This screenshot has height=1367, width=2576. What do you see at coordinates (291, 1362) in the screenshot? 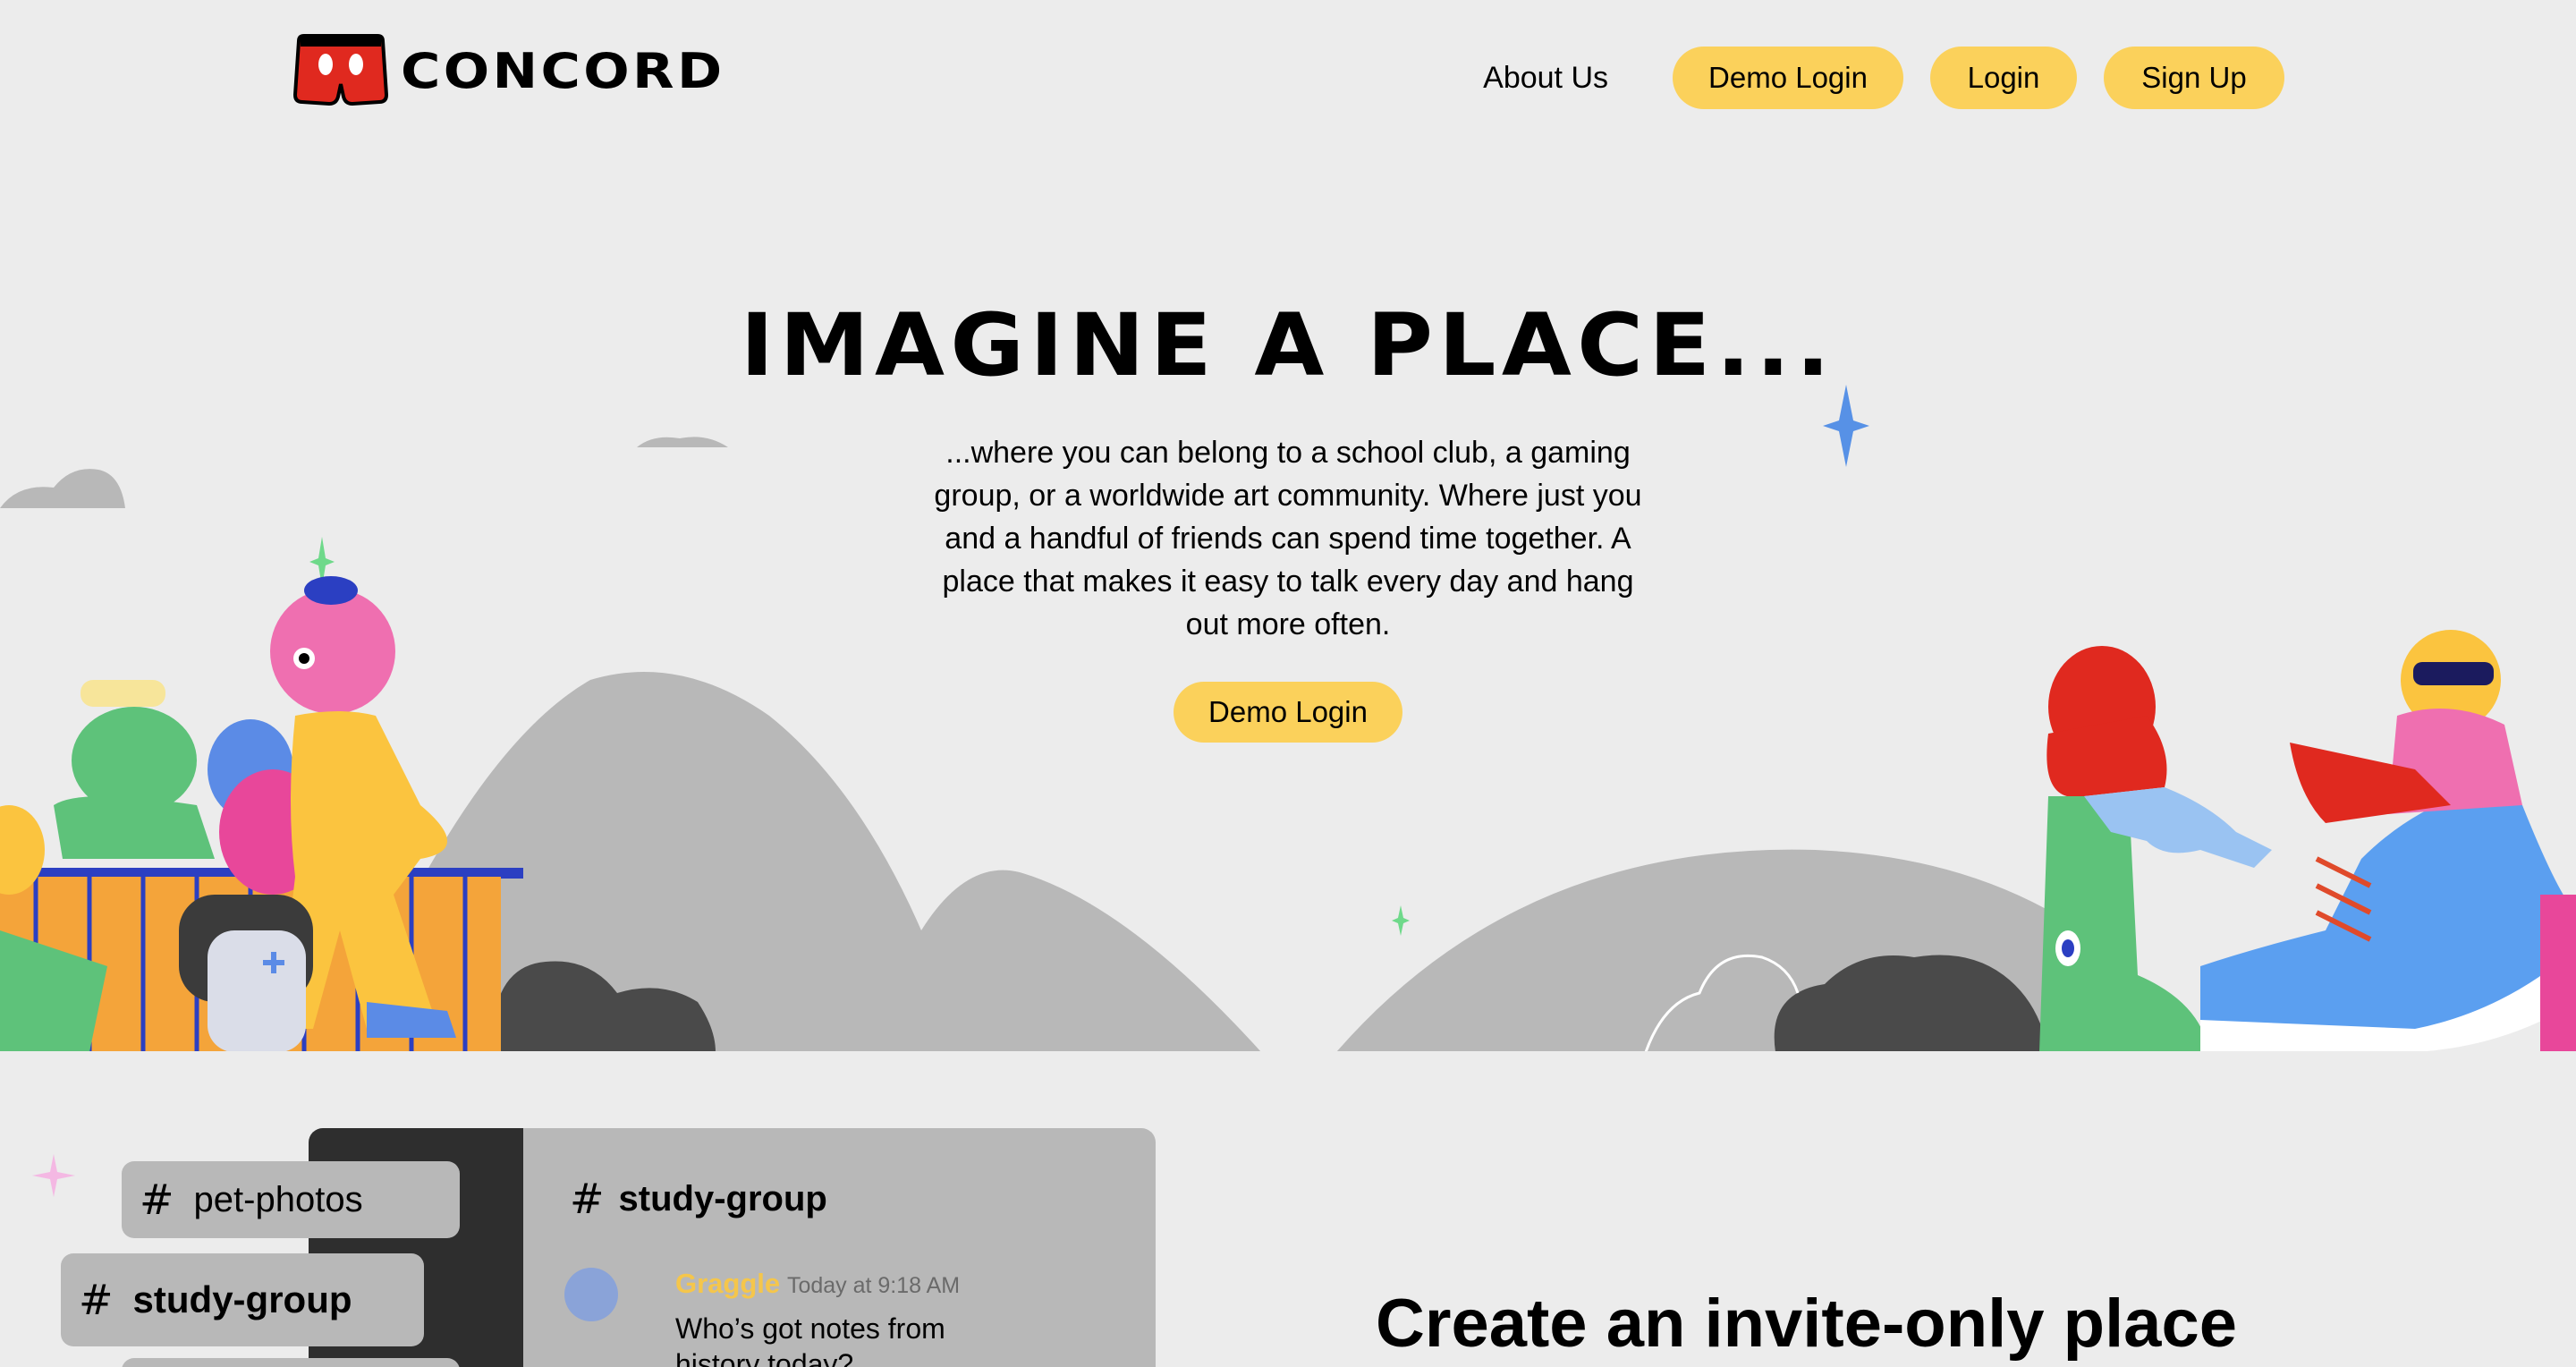
I see `channel-pill-partial` at bounding box center [291, 1362].